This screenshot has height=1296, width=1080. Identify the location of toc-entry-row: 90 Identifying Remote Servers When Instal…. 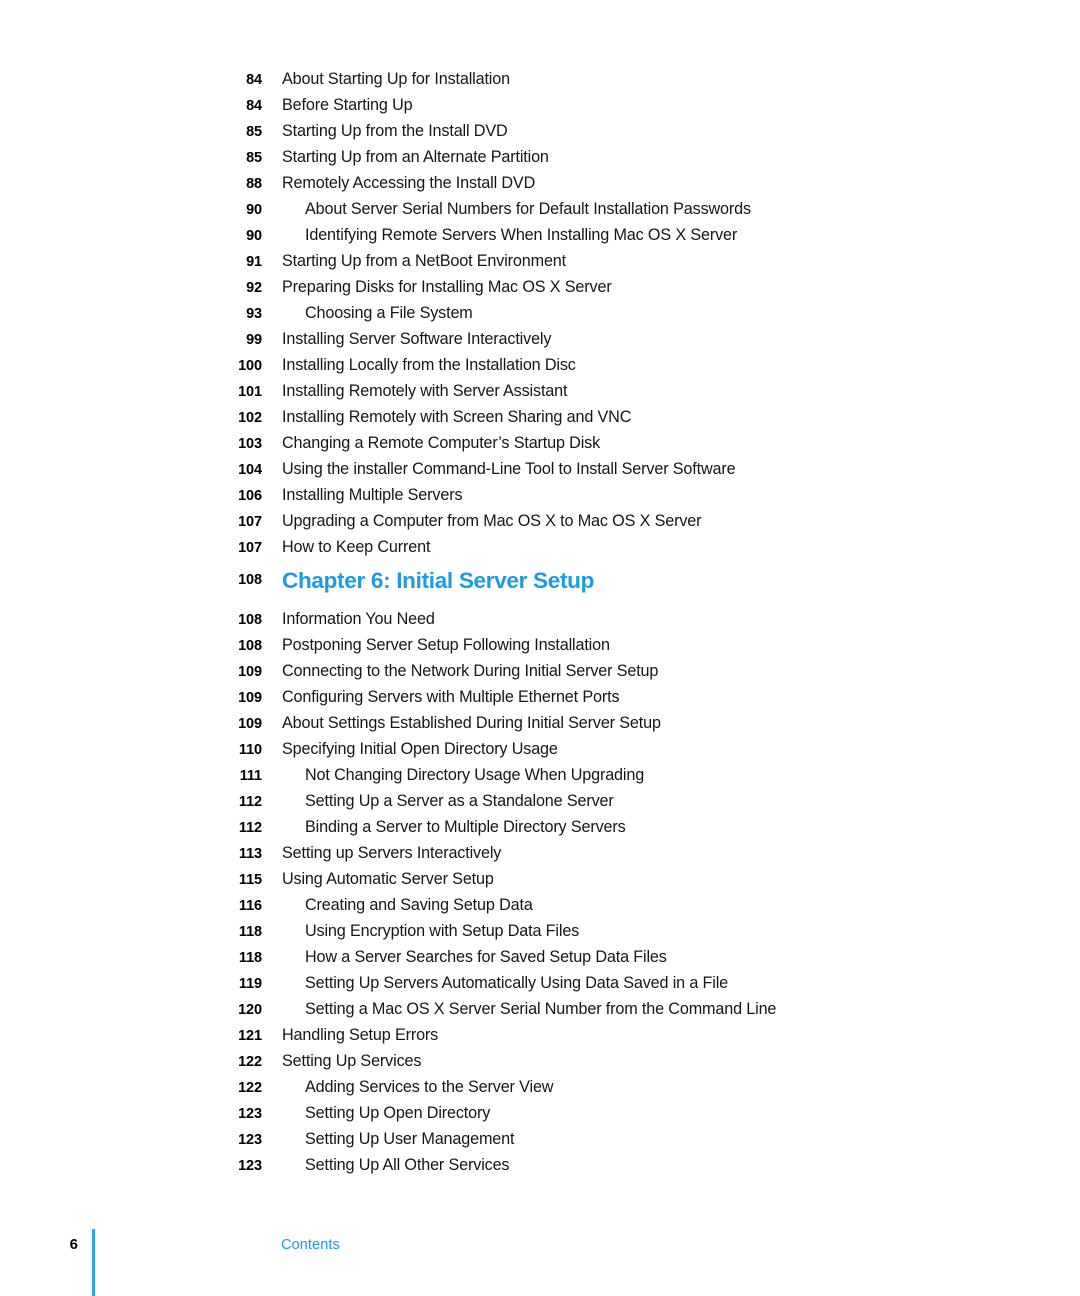
(540, 235).